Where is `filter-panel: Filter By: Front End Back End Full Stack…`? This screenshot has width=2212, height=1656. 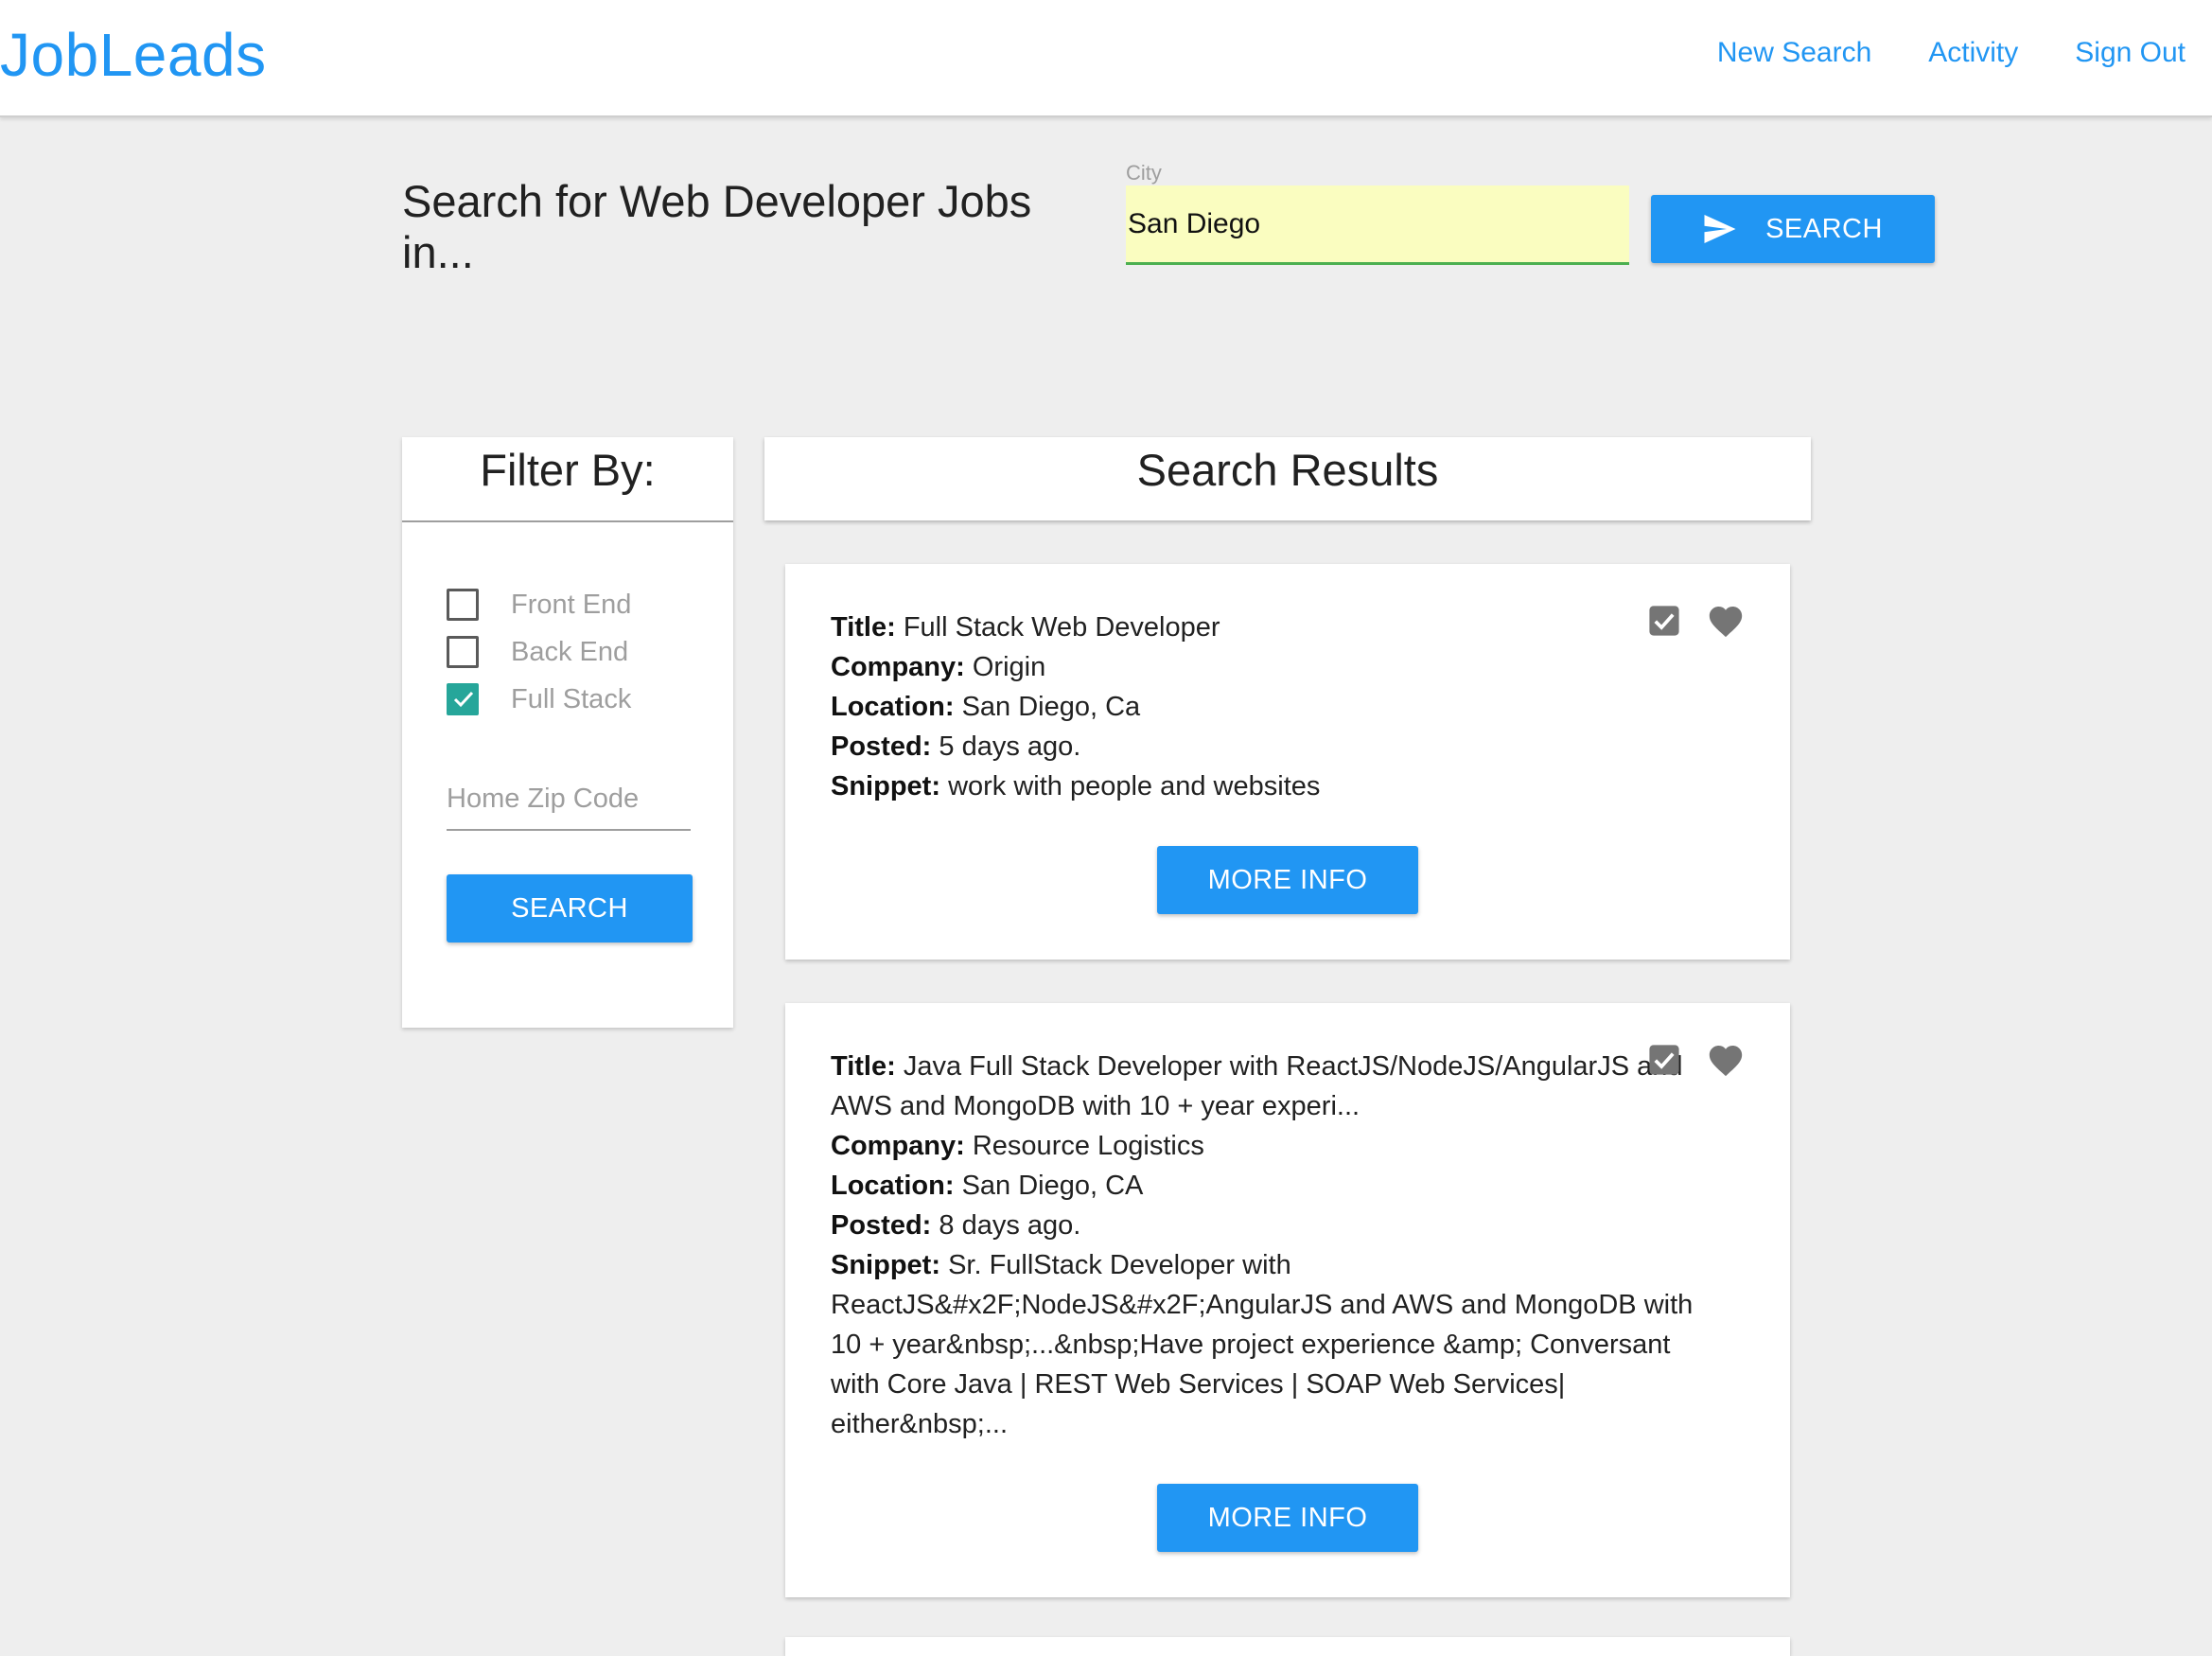
filter-panel: Filter By: Front End Back End Full Stack… is located at coordinates (568, 732).